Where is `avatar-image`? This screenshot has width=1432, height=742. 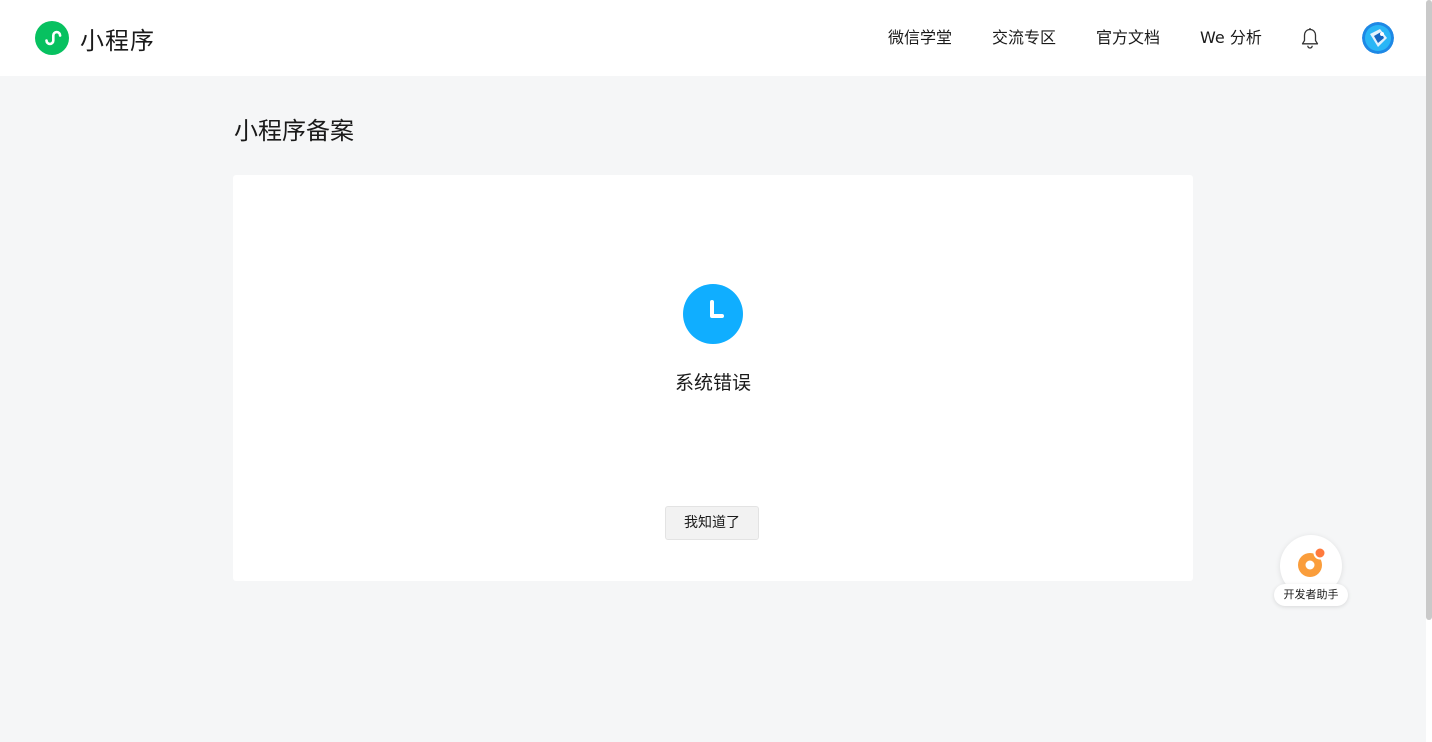 avatar-image is located at coordinates (1378, 38).